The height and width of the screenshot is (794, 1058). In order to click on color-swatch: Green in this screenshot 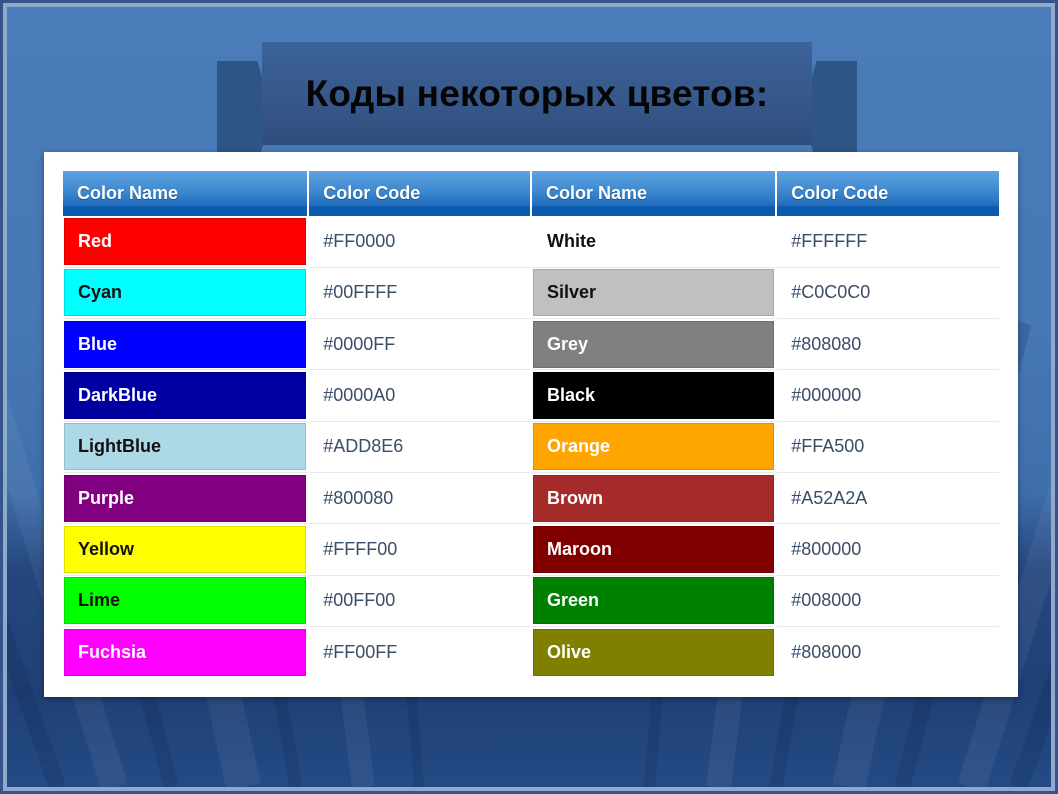, I will do `click(653, 601)`.